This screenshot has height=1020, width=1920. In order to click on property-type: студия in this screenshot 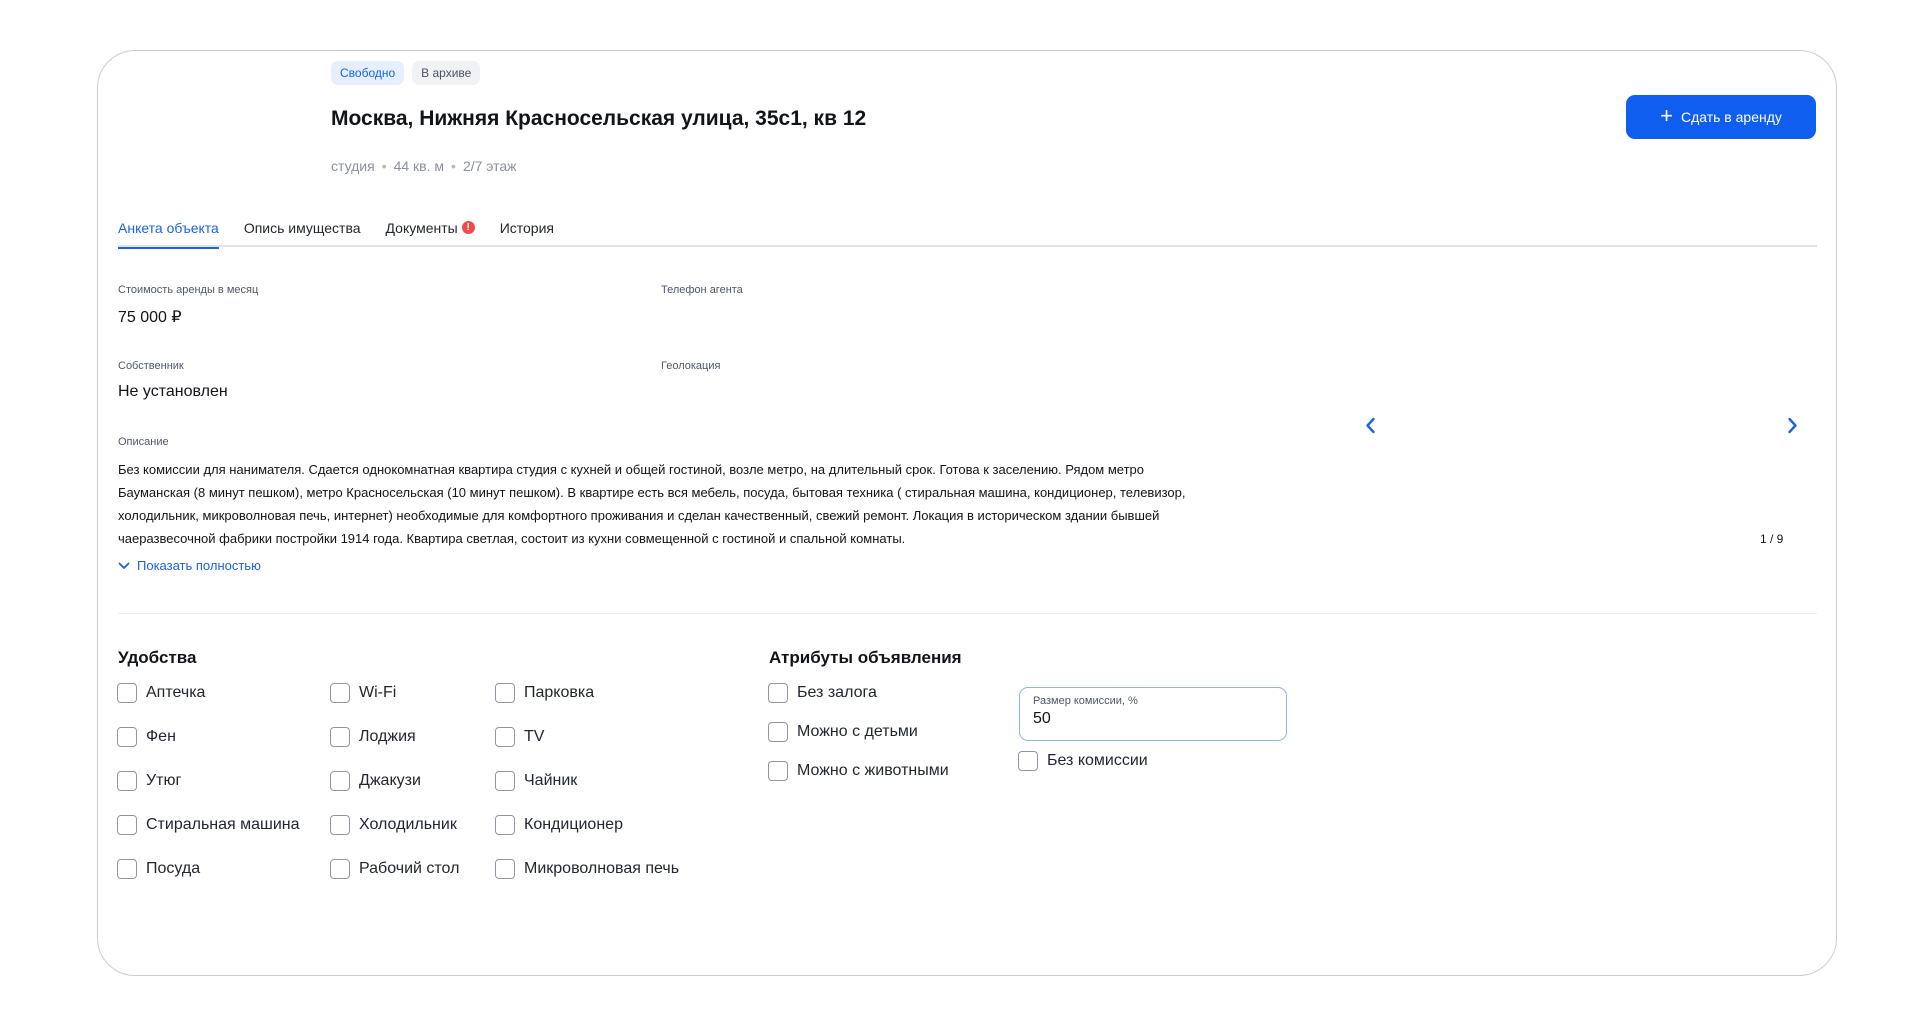, I will do `click(353, 166)`.